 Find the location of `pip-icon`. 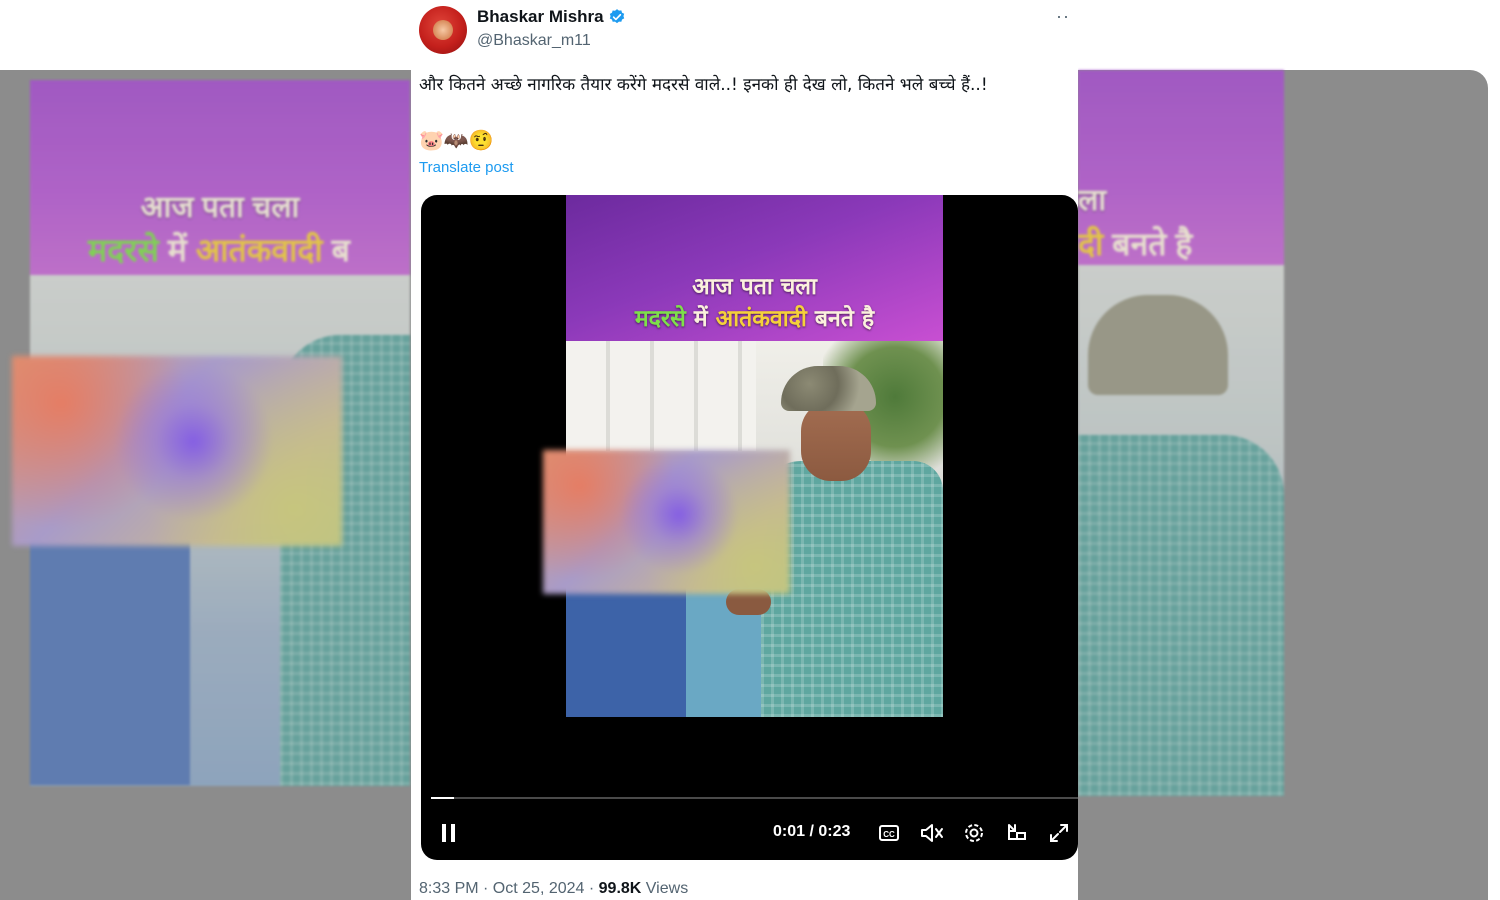

pip-icon is located at coordinates (1017, 832).